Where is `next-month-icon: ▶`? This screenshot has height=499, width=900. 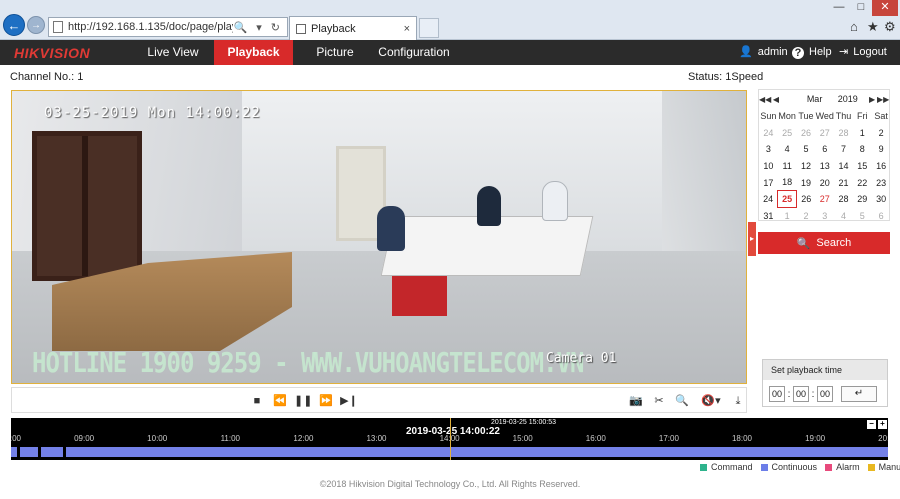 next-month-icon: ▶ is located at coordinates (872, 99).